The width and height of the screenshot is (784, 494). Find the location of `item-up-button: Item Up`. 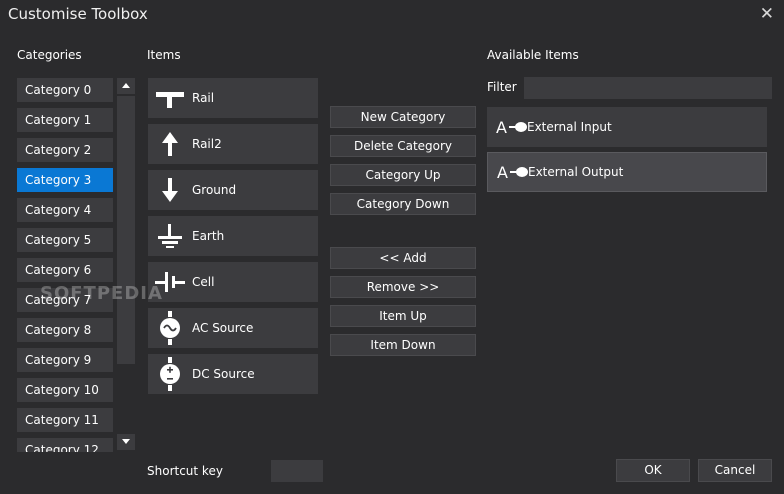

item-up-button: Item Up is located at coordinates (403, 316).